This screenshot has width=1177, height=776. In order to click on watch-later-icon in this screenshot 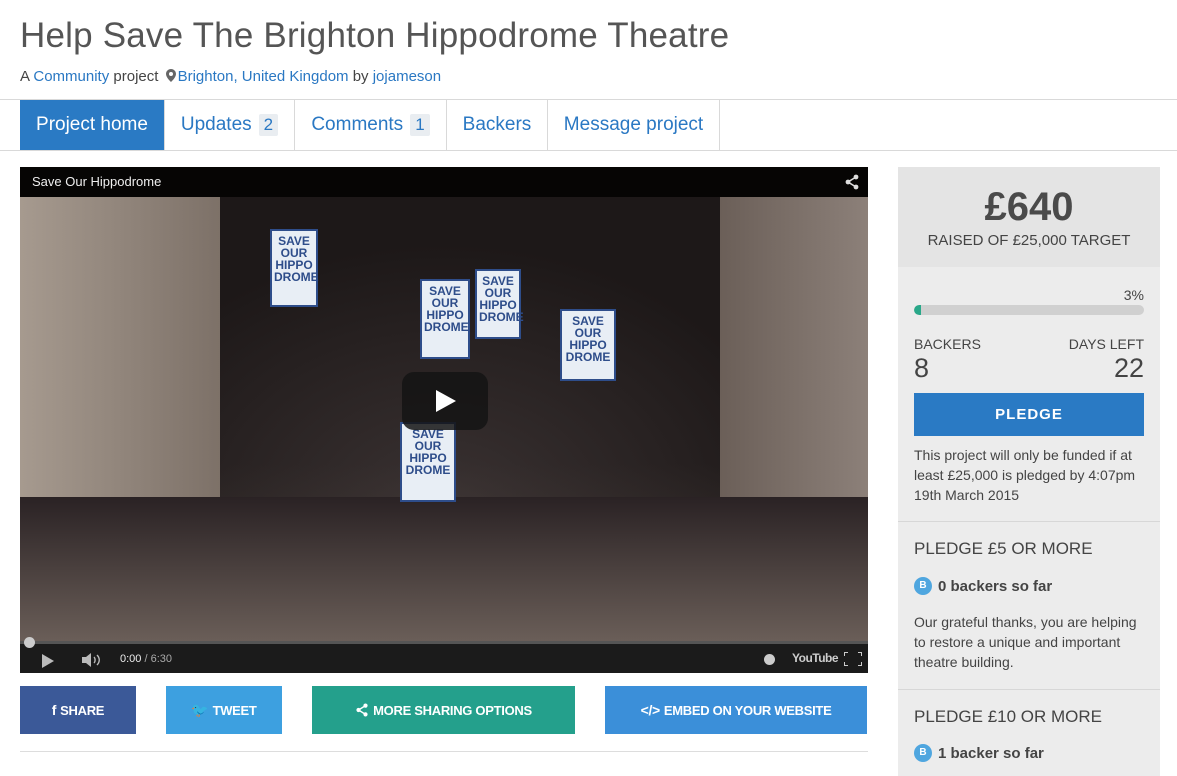, I will do `click(769, 659)`.